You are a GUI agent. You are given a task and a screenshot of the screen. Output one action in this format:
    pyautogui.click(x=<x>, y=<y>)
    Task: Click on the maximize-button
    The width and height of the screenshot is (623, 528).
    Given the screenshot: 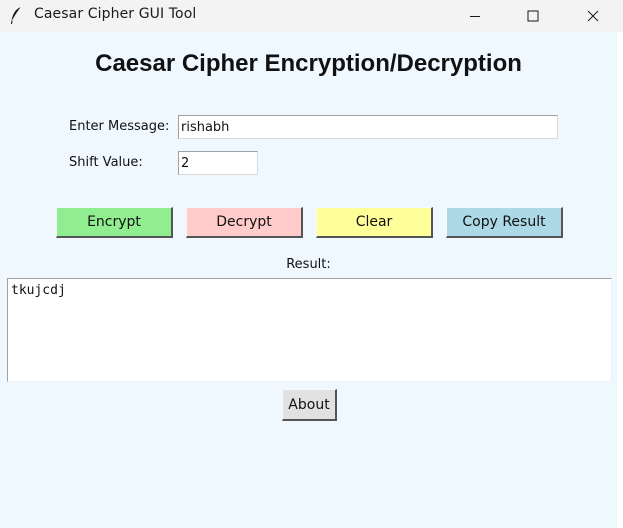 What is the action you would take?
    pyautogui.click(x=533, y=16)
    